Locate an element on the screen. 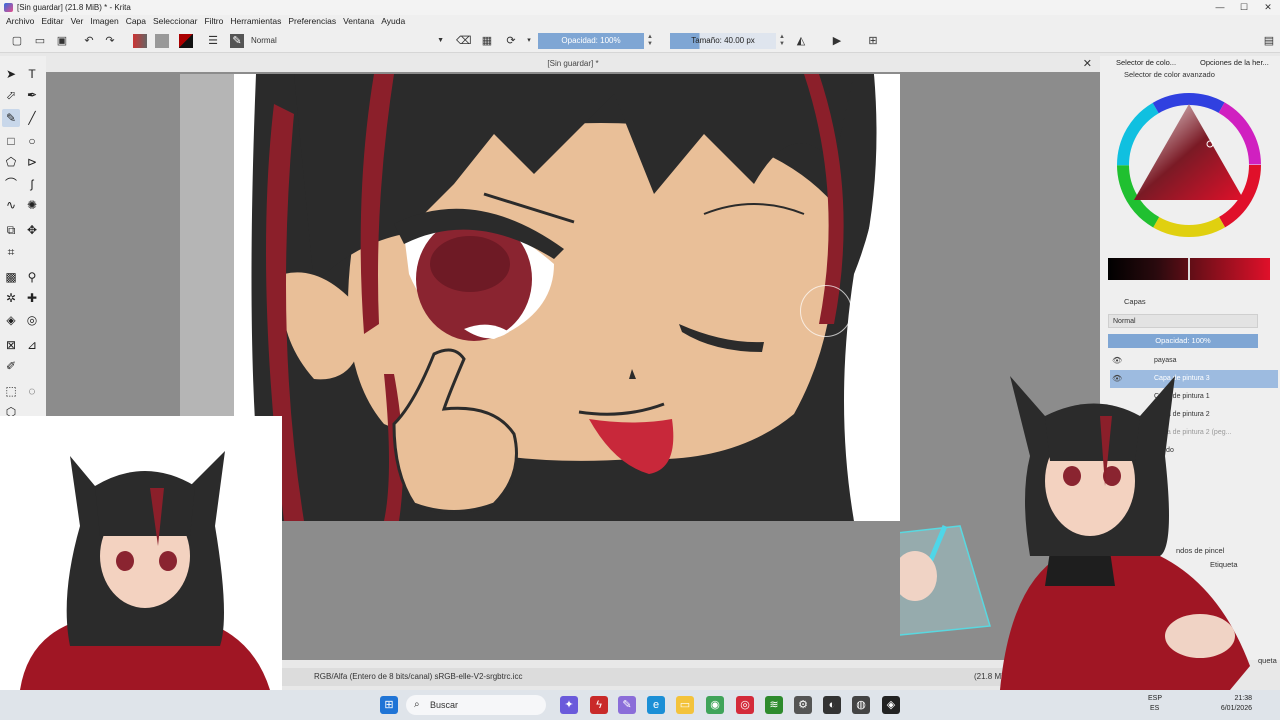 The height and width of the screenshot is (720, 1280). multibrush-icon: ✺ is located at coordinates (32, 205).